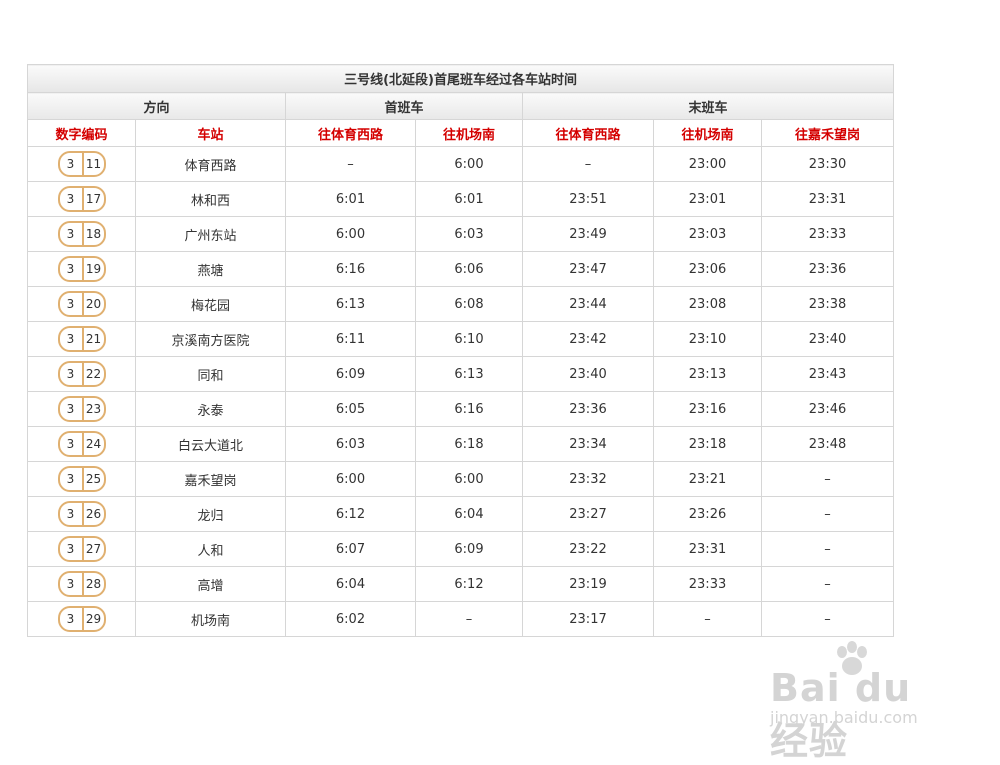  What do you see at coordinates (210, 514) in the screenshot?
I see `station-name-cell: 龙归` at bounding box center [210, 514].